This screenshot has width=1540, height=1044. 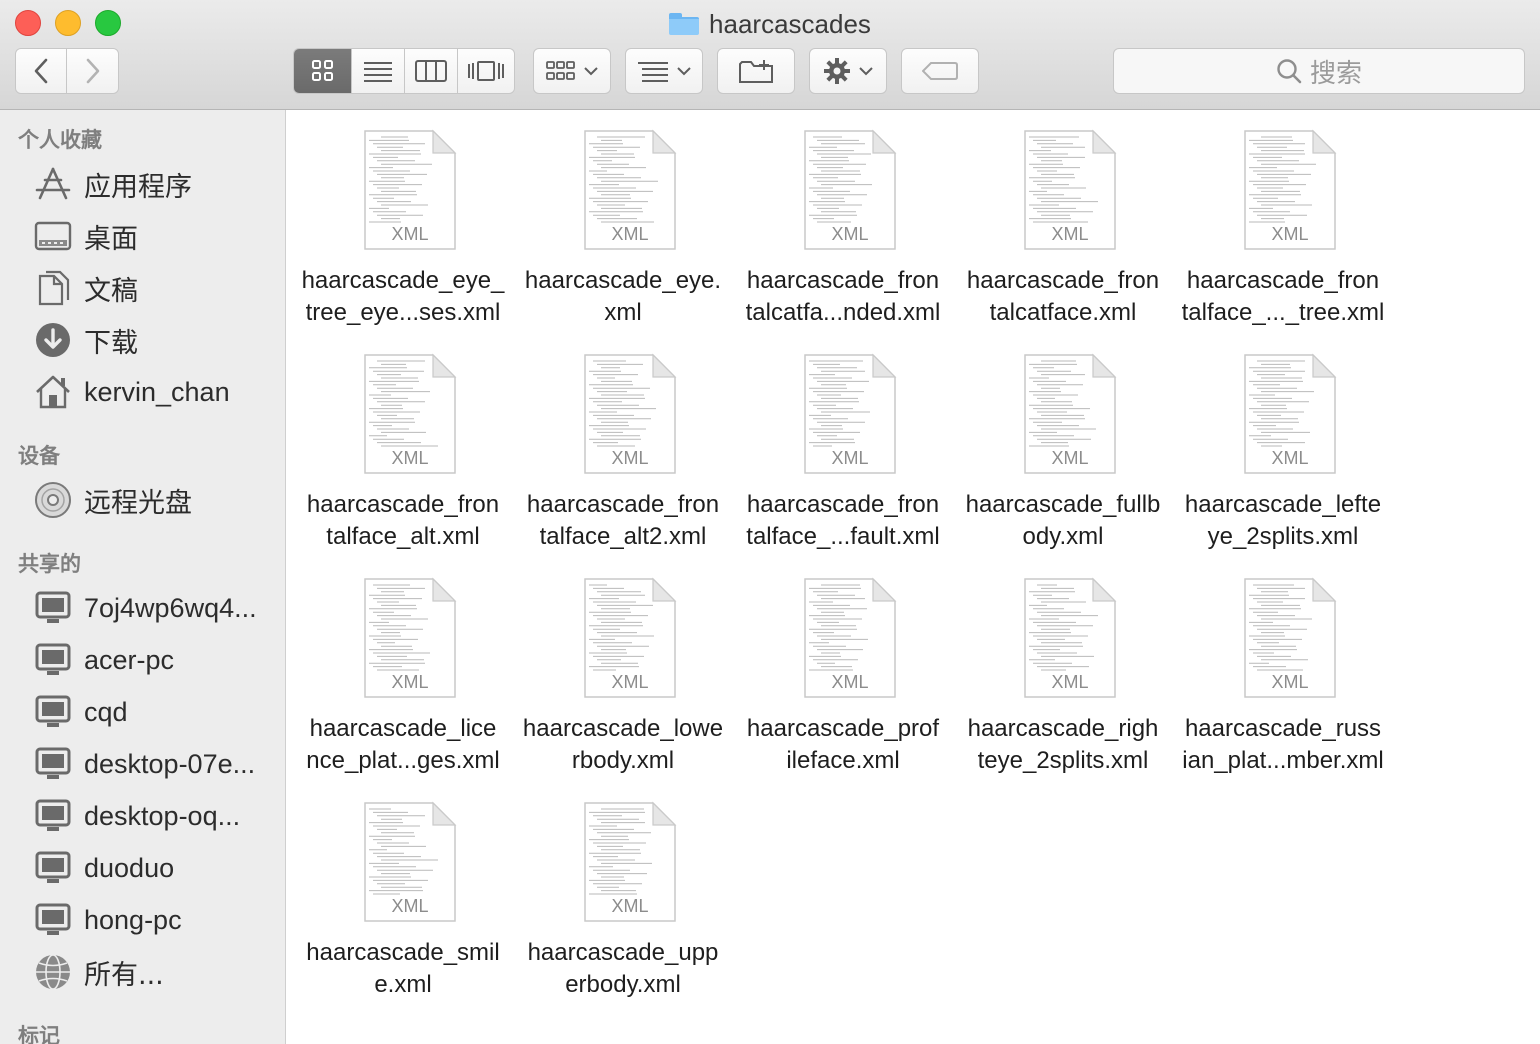 I want to click on columns-icon, so click(x=430, y=71).